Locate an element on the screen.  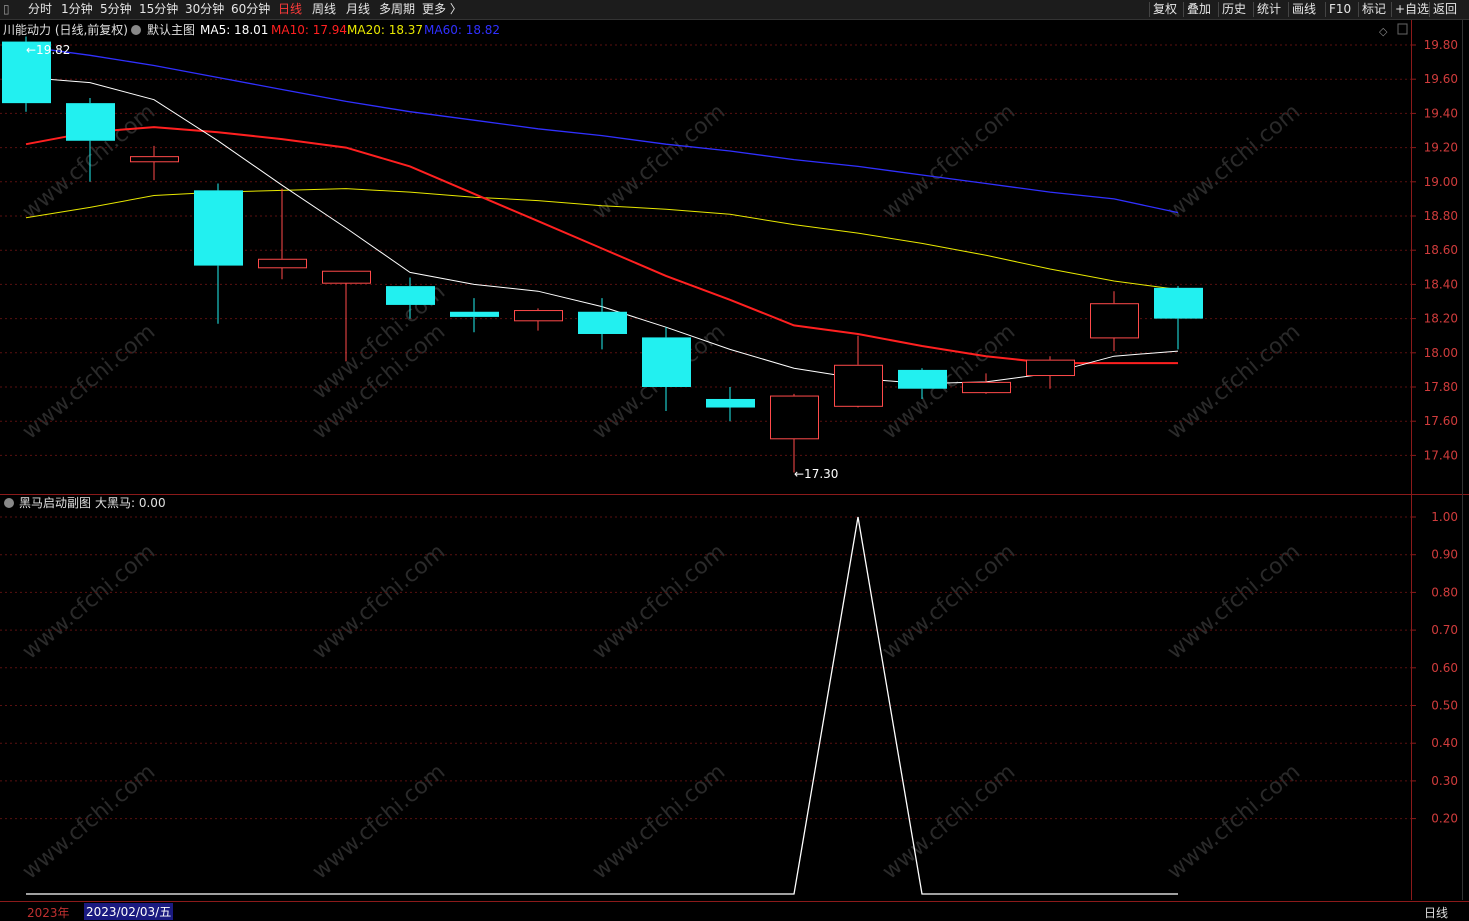
stock-title: 川能动力 (日线,前复权) is located at coordinates (65, 29).